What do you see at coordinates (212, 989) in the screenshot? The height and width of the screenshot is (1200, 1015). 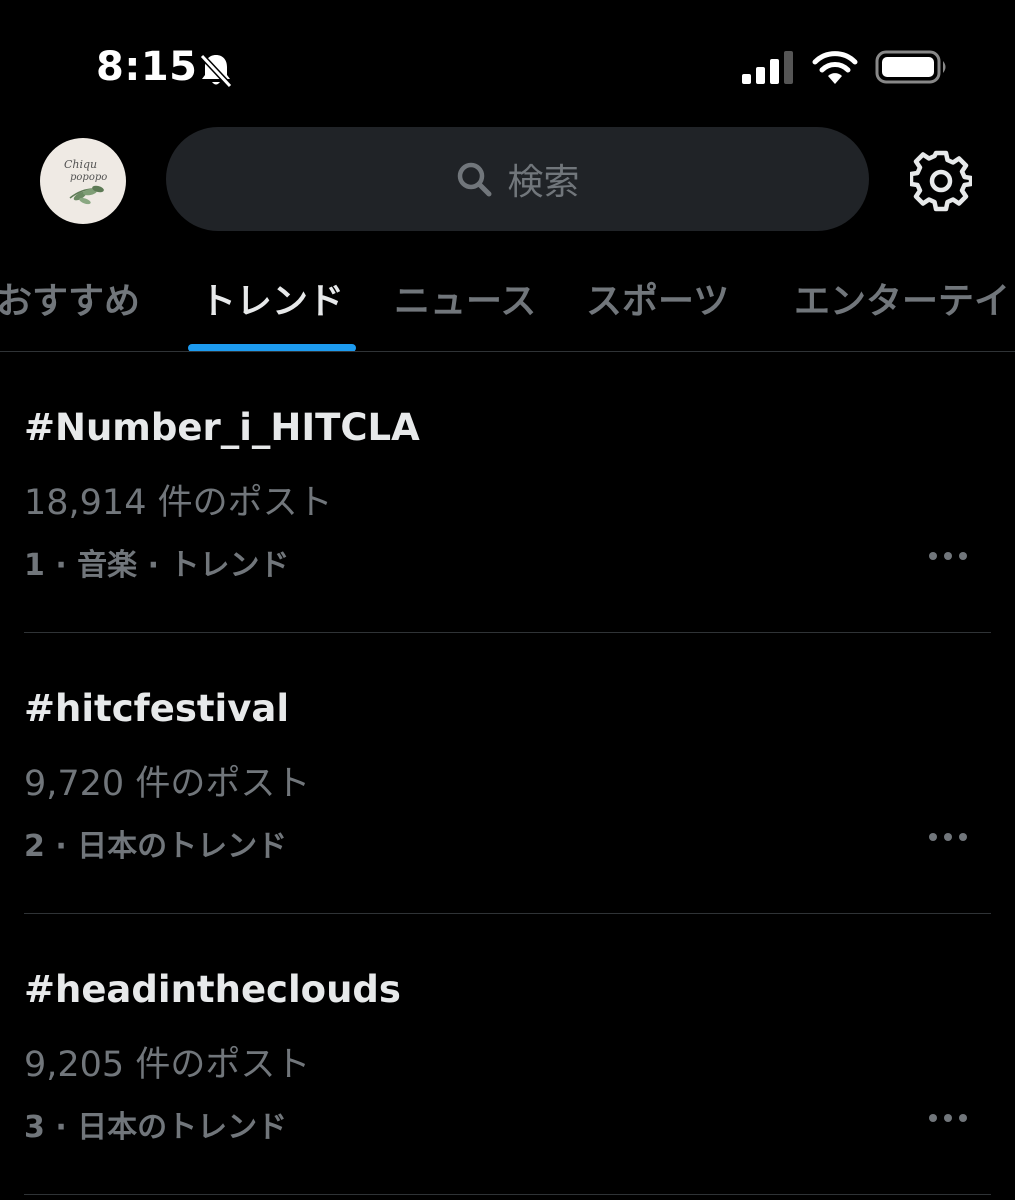 I see `trend-title: #headintheclouds` at bounding box center [212, 989].